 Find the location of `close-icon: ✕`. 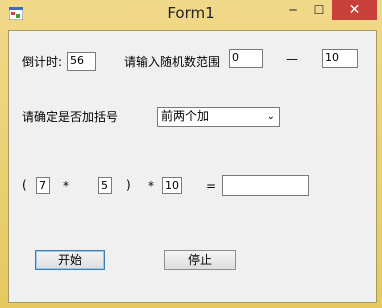

close-icon: ✕ is located at coordinates (354, 10).